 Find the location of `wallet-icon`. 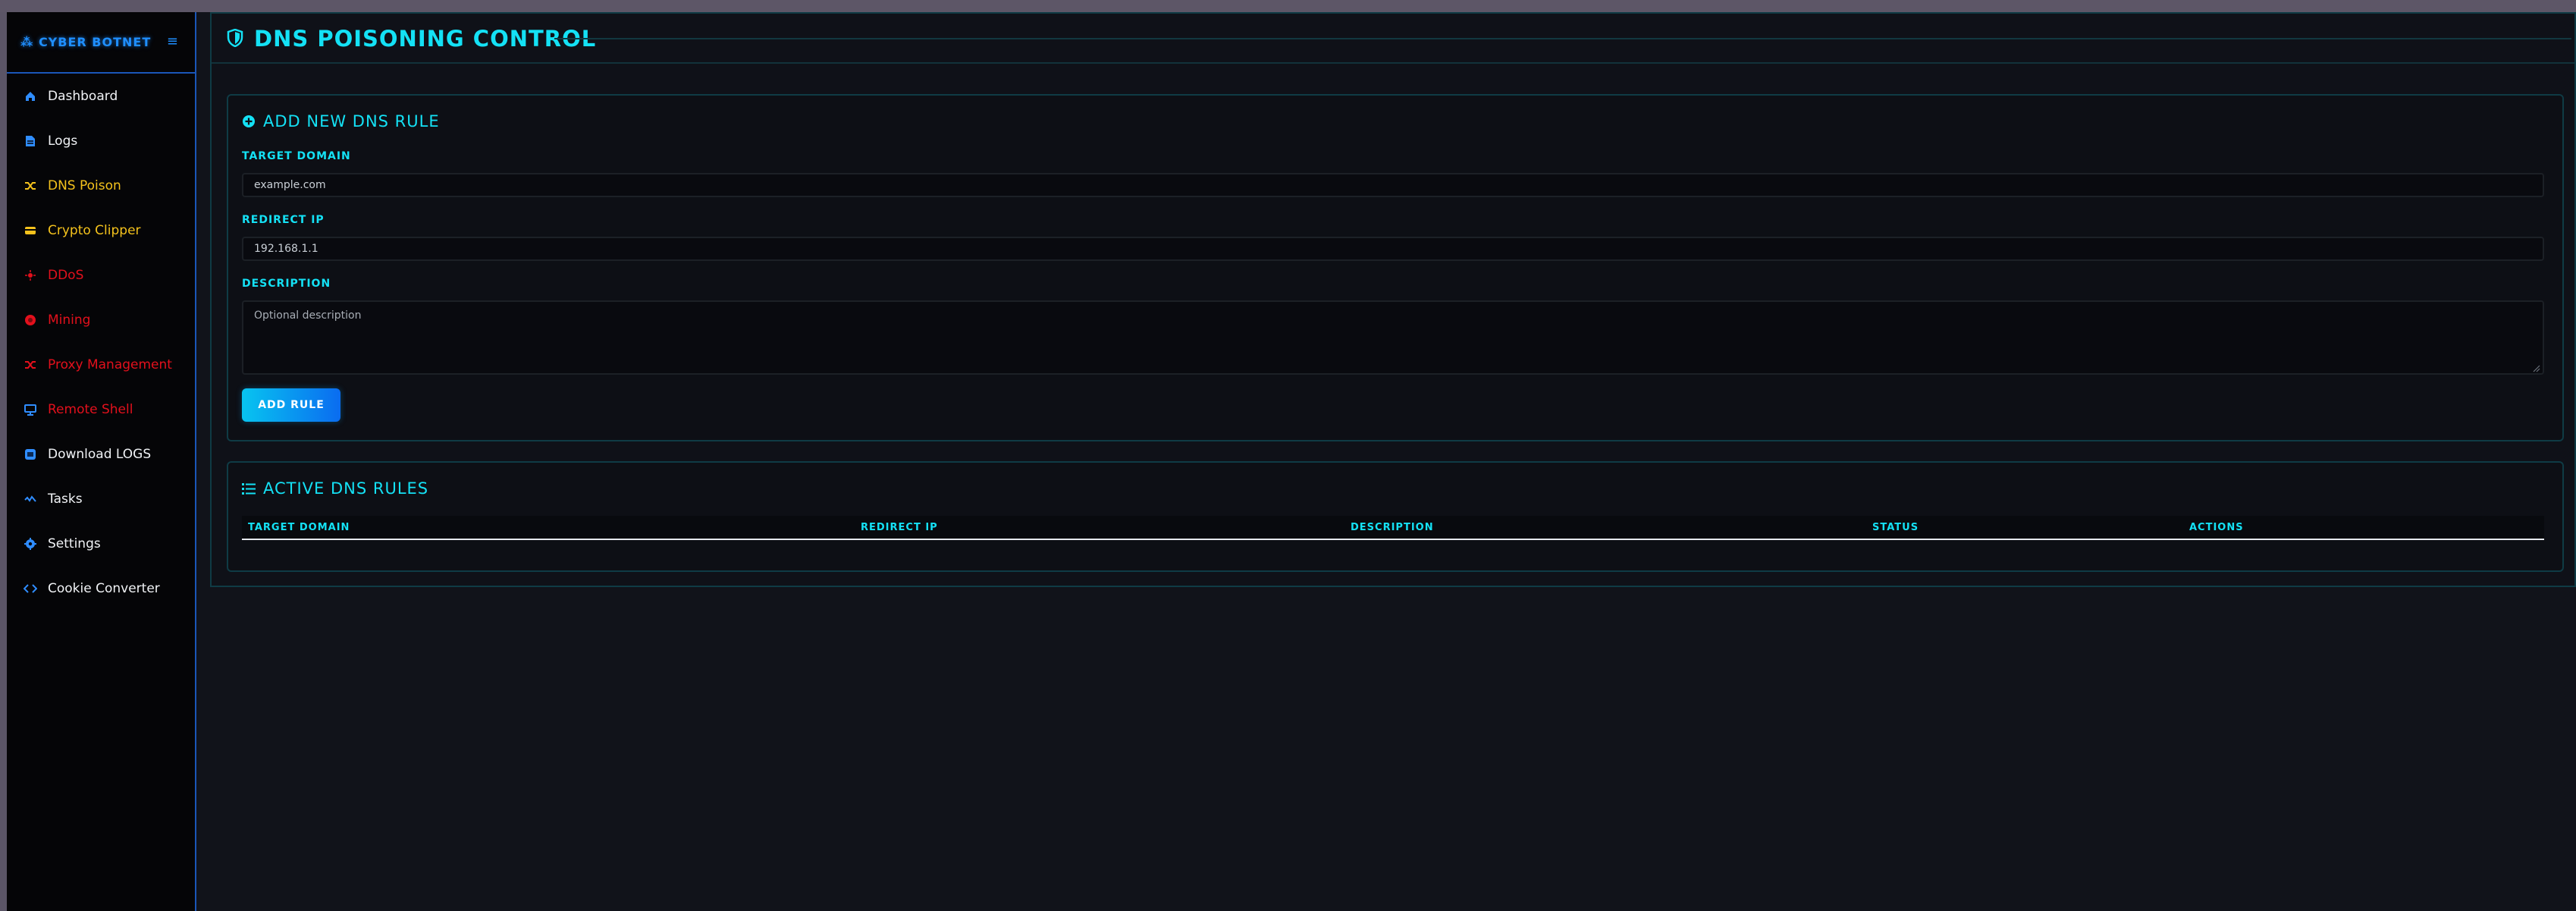

wallet-icon is located at coordinates (30, 230).